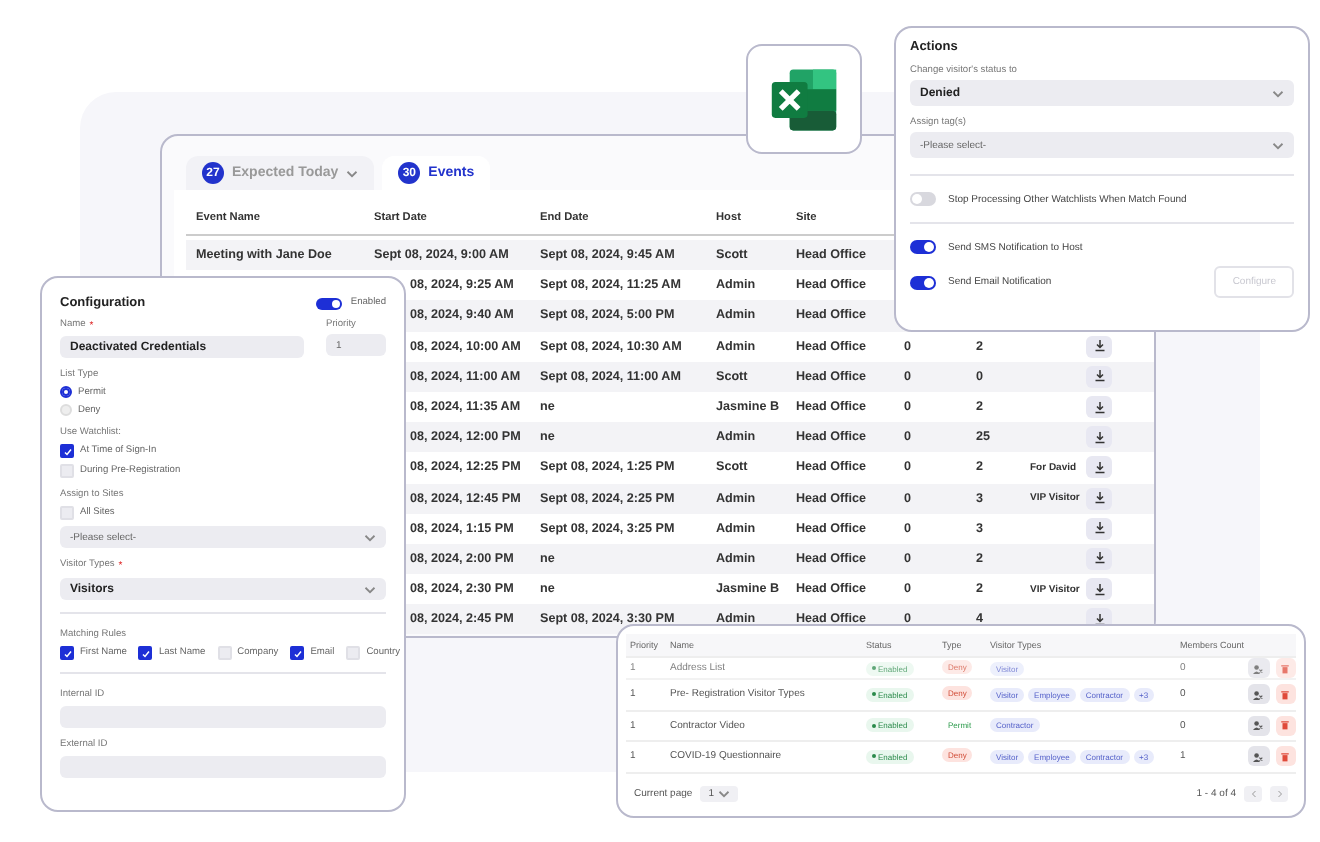 Image resolution: width=1320 pixels, height=842 pixels. What do you see at coordinates (1279, 794) in the screenshot?
I see `chevron-right-icon` at bounding box center [1279, 794].